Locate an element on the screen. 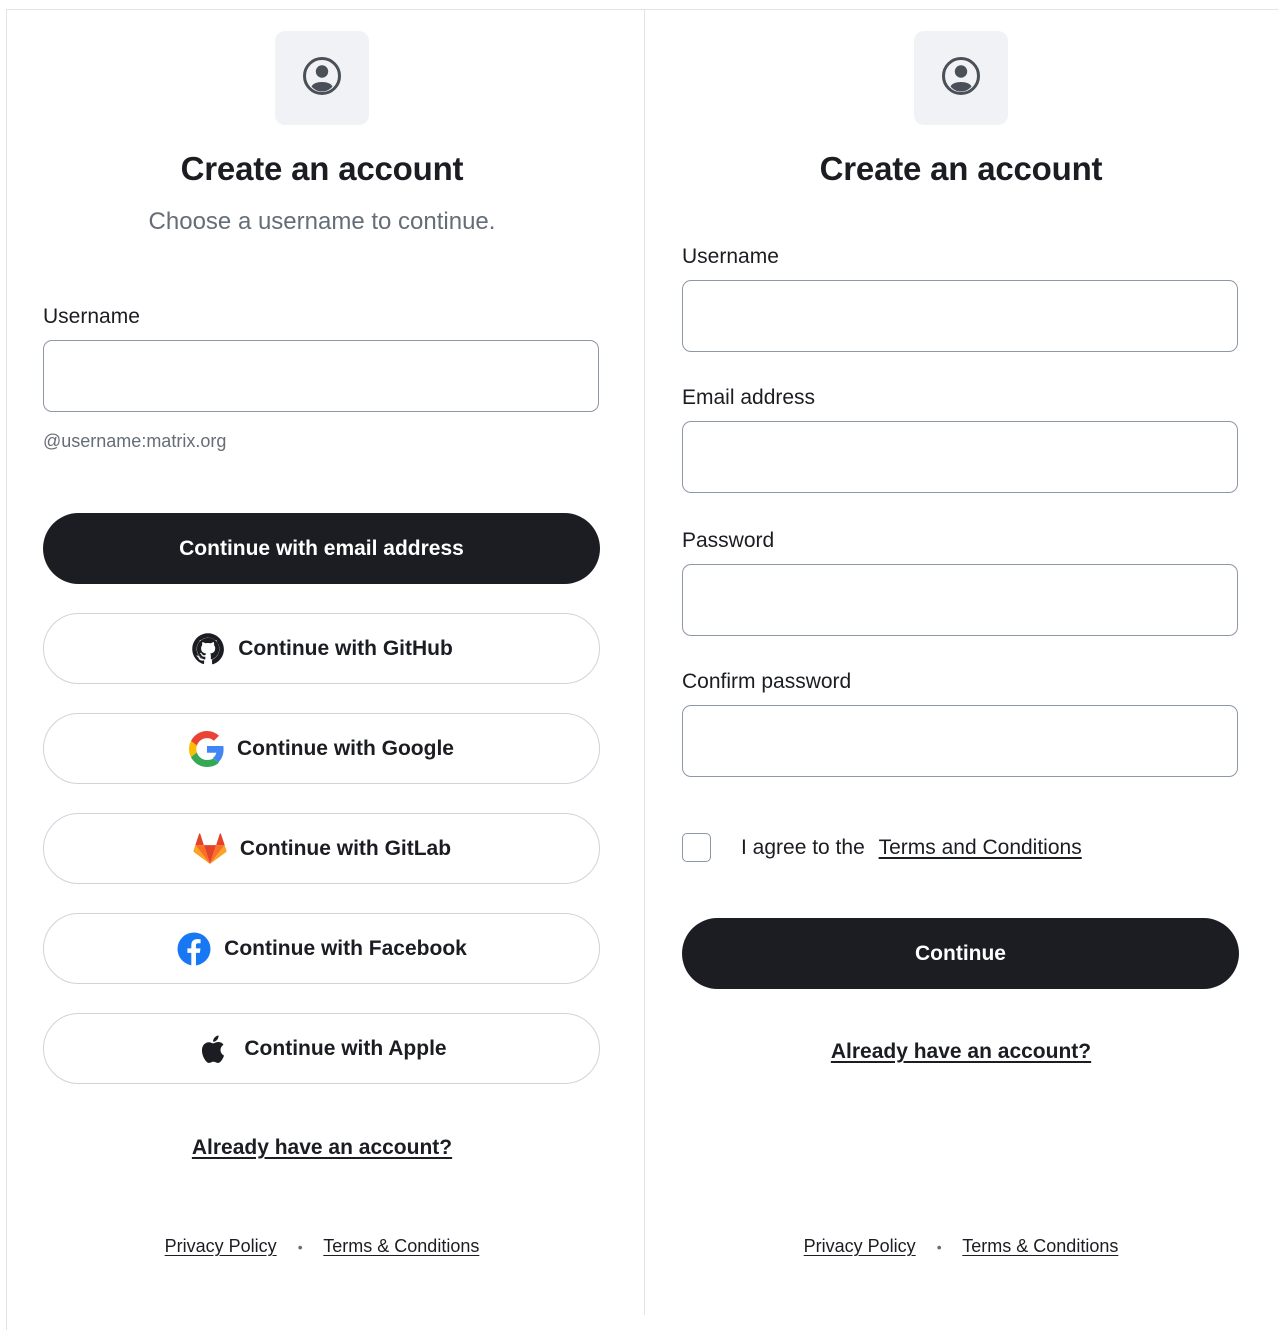 Image resolution: width=1278 pixels, height=1330 pixels. page-subtitle: Choose a username to continue. is located at coordinates (322, 221).